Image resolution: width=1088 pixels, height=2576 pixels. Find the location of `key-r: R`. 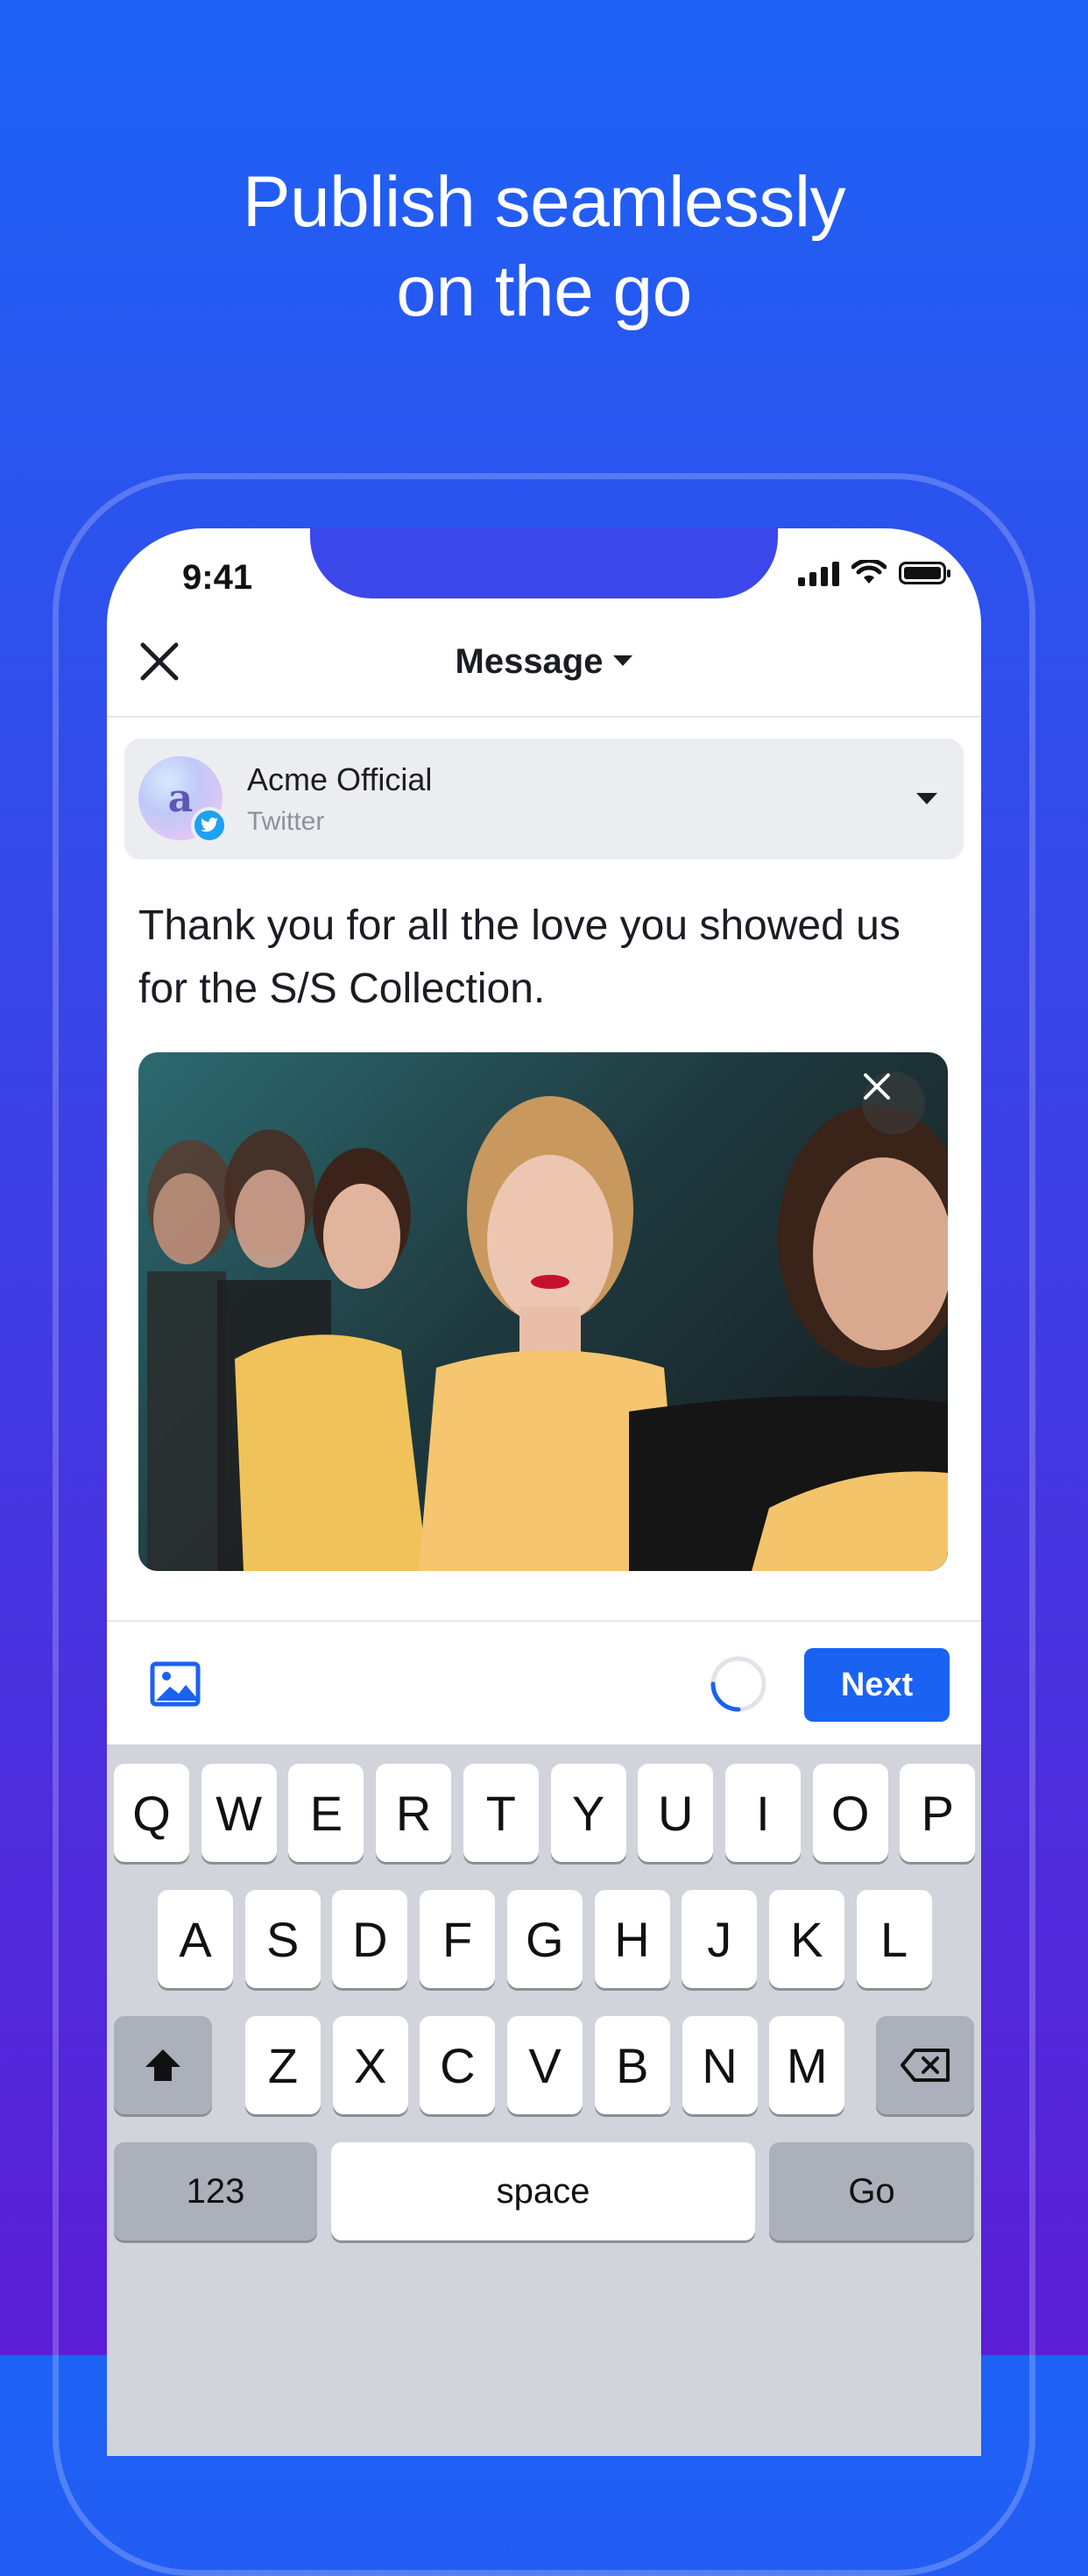

key-r: R is located at coordinates (414, 1813).